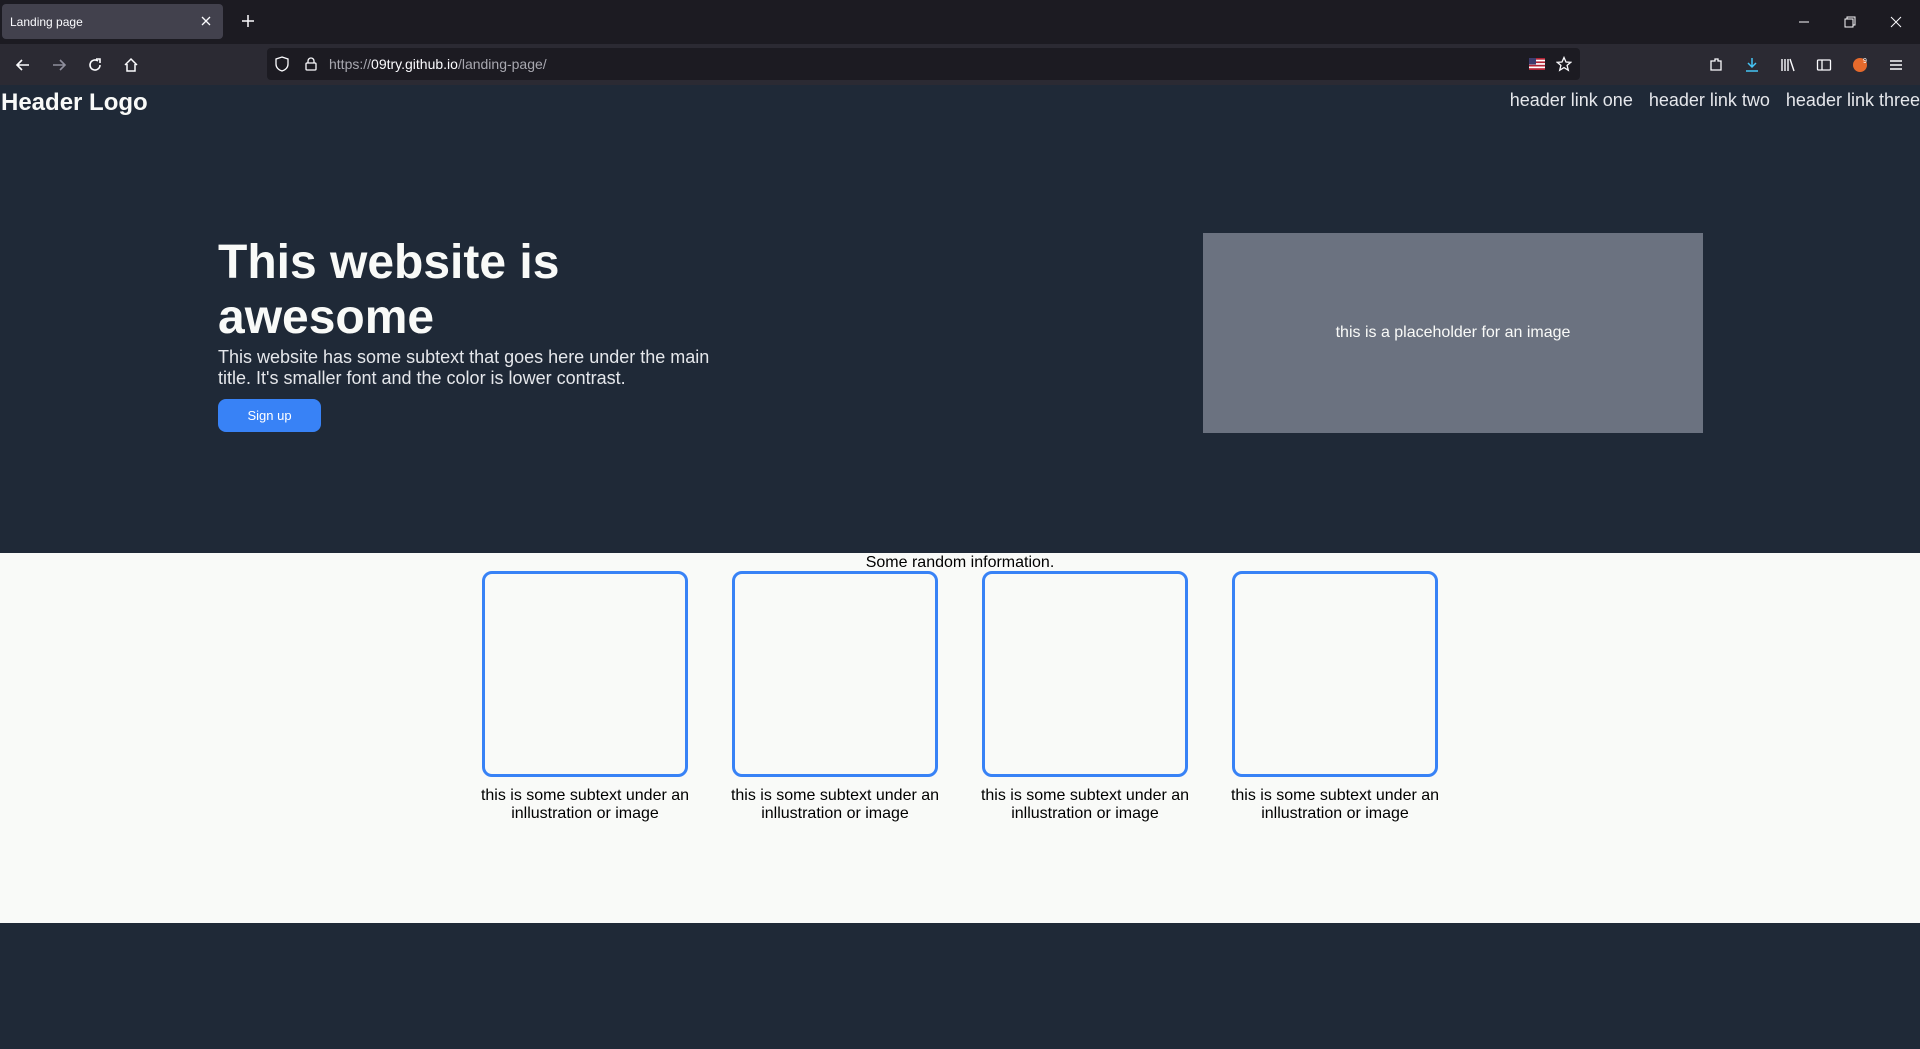 The image size is (1920, 1049). I want to click on menu-icon, so click(1896, 65).